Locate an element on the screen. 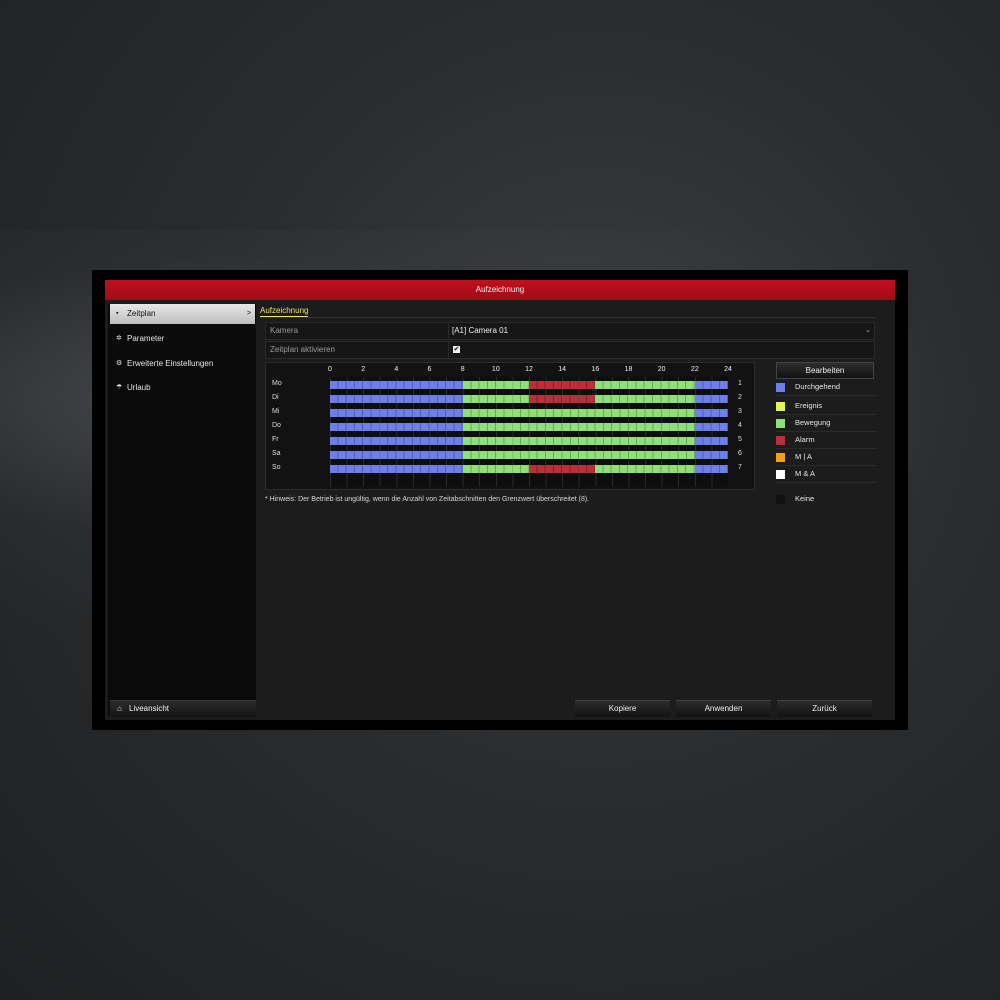 This screenshot has height=1000, width=1000. legend-label: Alarm is located at coordinates (805, 439).